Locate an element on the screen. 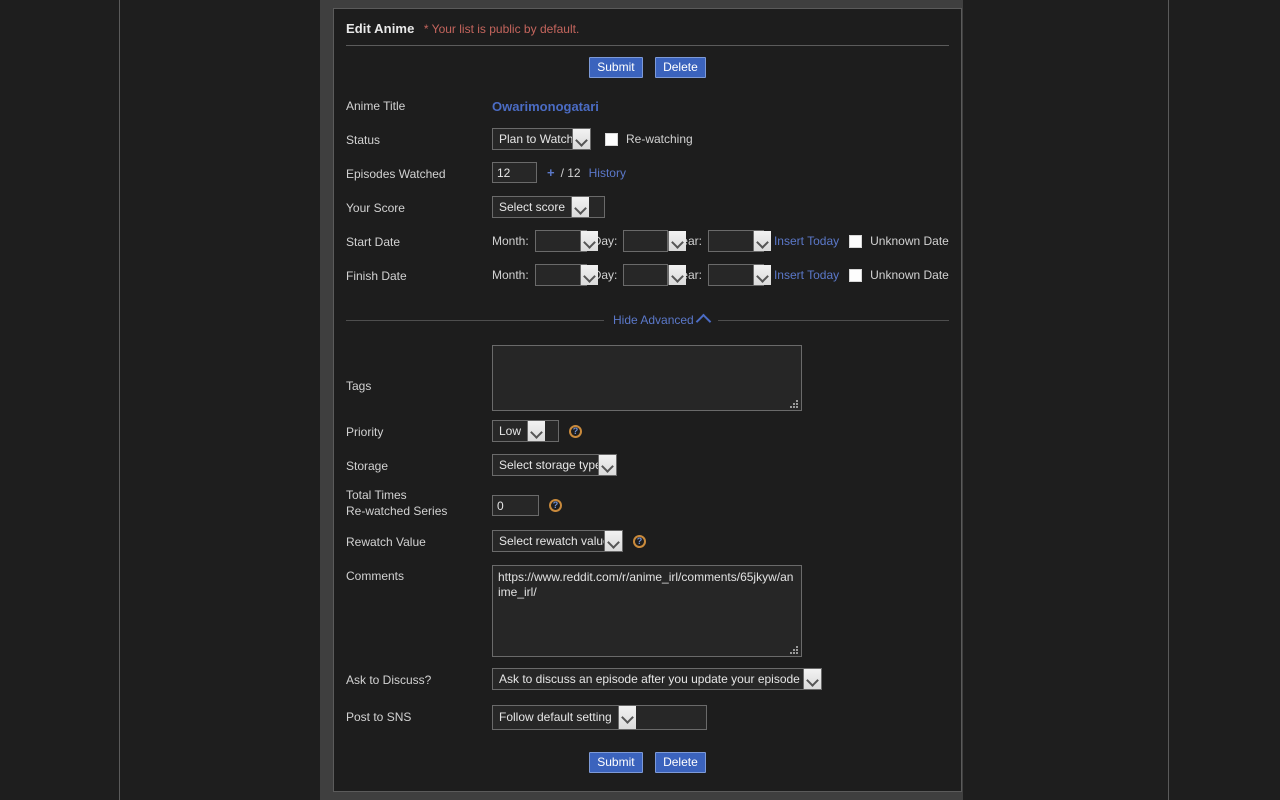 The height and width of the screenshot is (800, 1280). comments-textarea-wrapper is located at coordinates (647, 611).